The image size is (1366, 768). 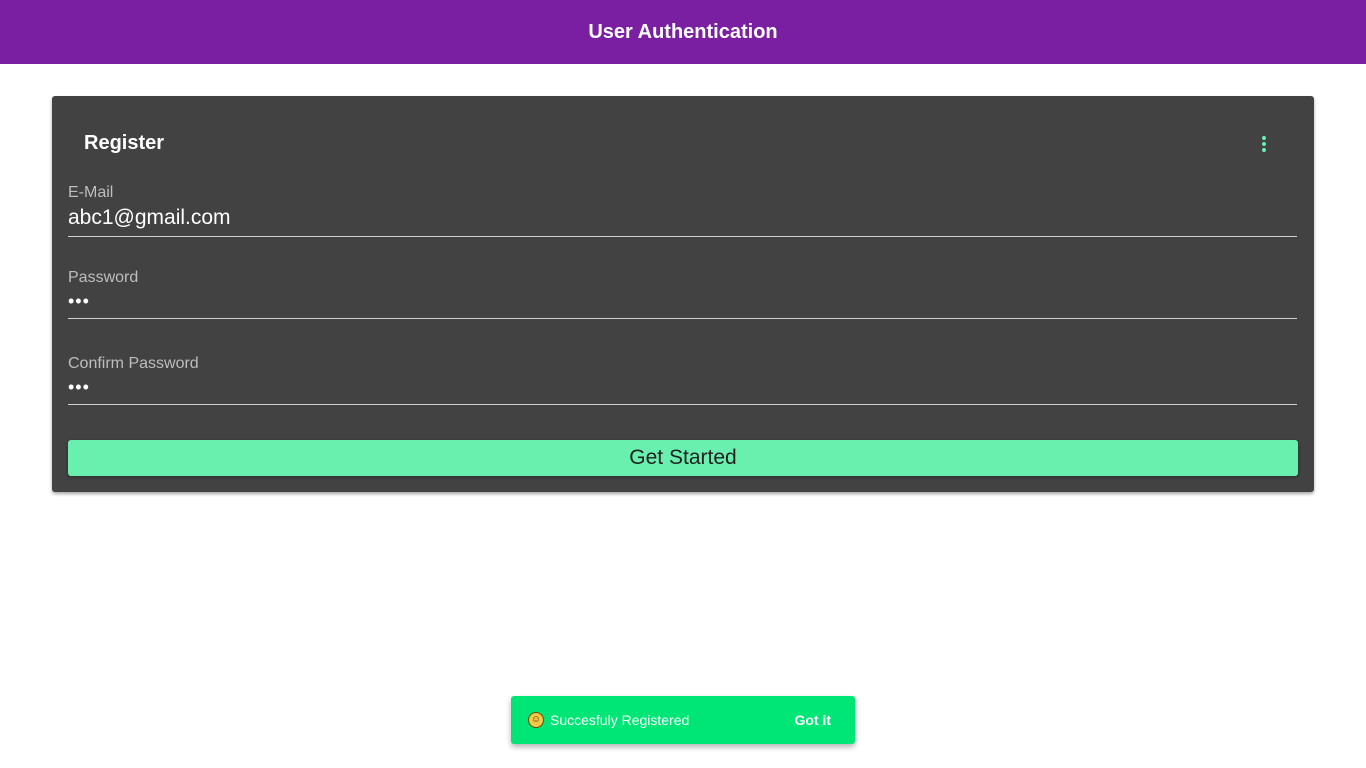 What do you see at coordinates (682, 304) in the screenshot?
I see `password-input` at bounding box center [682, 304].